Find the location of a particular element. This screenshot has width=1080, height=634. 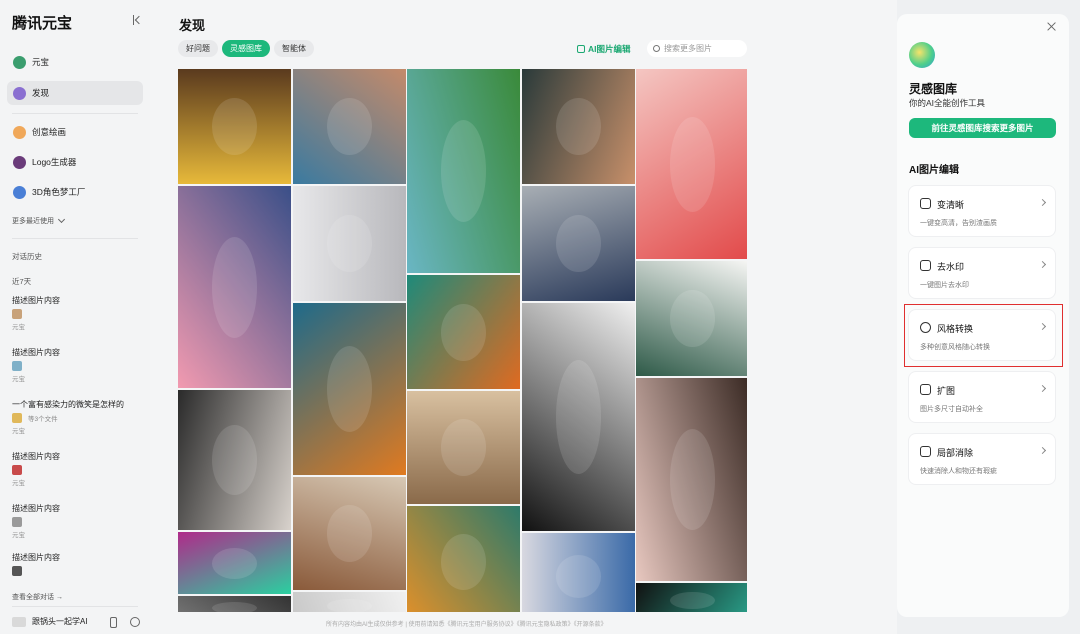

gallery-logo-icon is located at coordinates (922, 55).